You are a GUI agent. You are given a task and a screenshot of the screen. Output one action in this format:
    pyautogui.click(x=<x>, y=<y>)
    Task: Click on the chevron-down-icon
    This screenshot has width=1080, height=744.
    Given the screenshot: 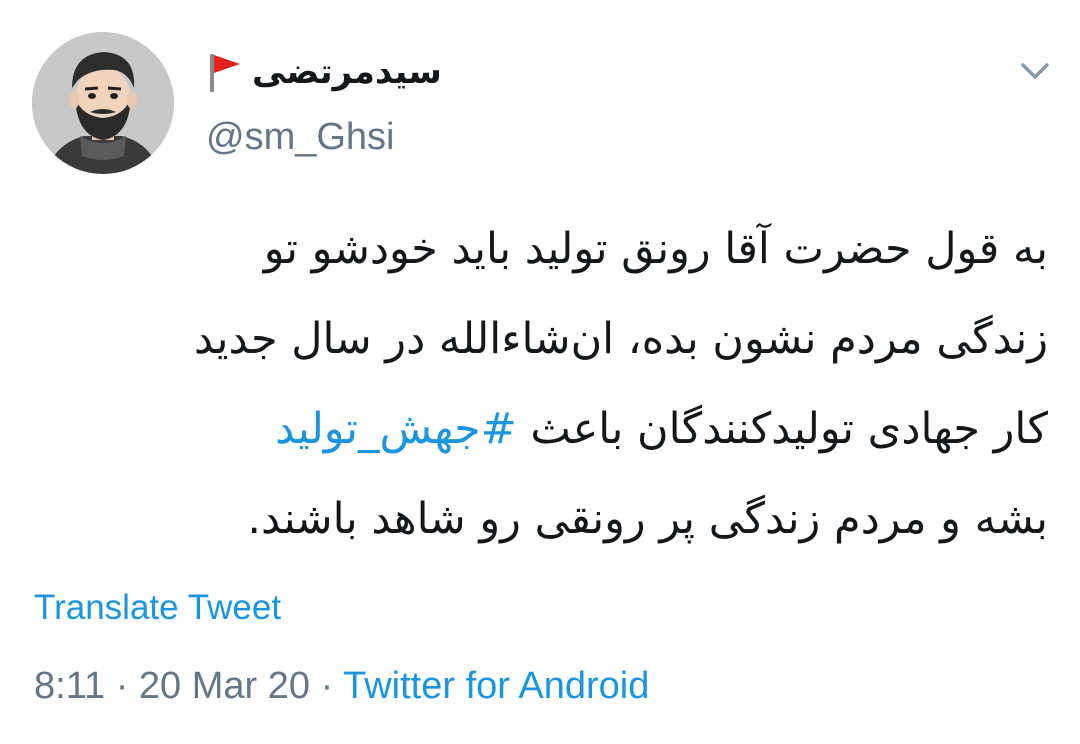 What is the action you would take?
    pyautogui.click(x=1035, y=71)
    